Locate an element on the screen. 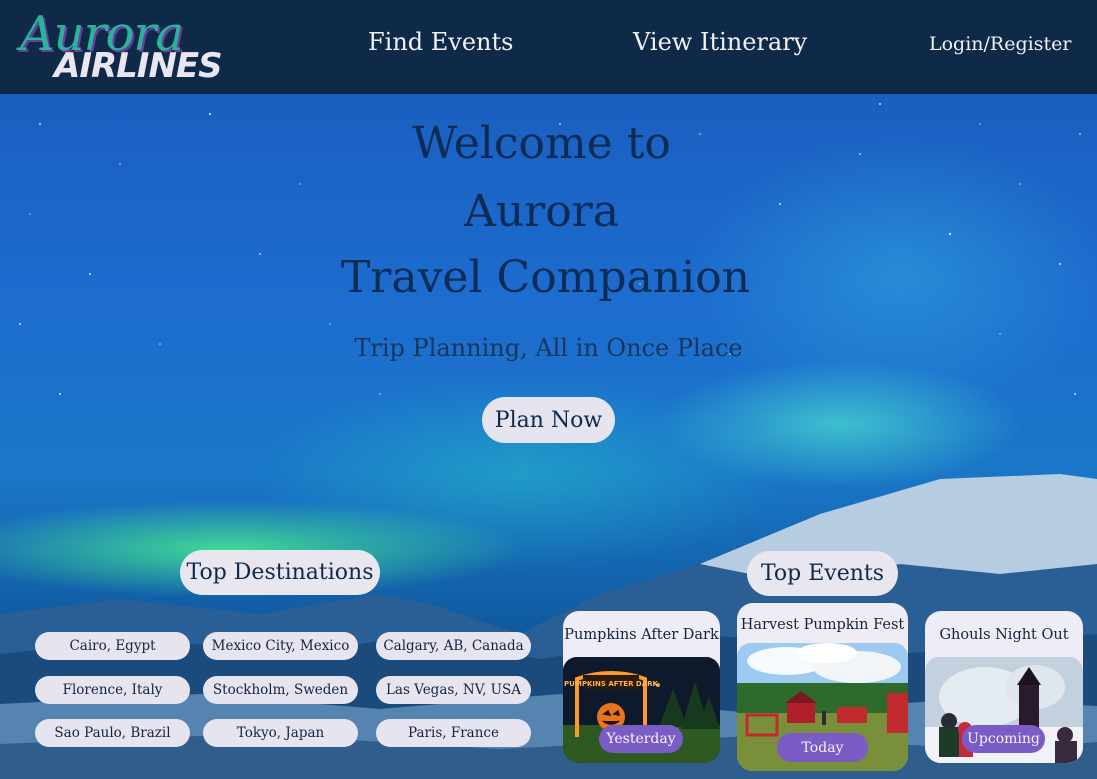 The image size is (1097, 779). plan-now-button: Plan Now is located at coordinates (548, 420).